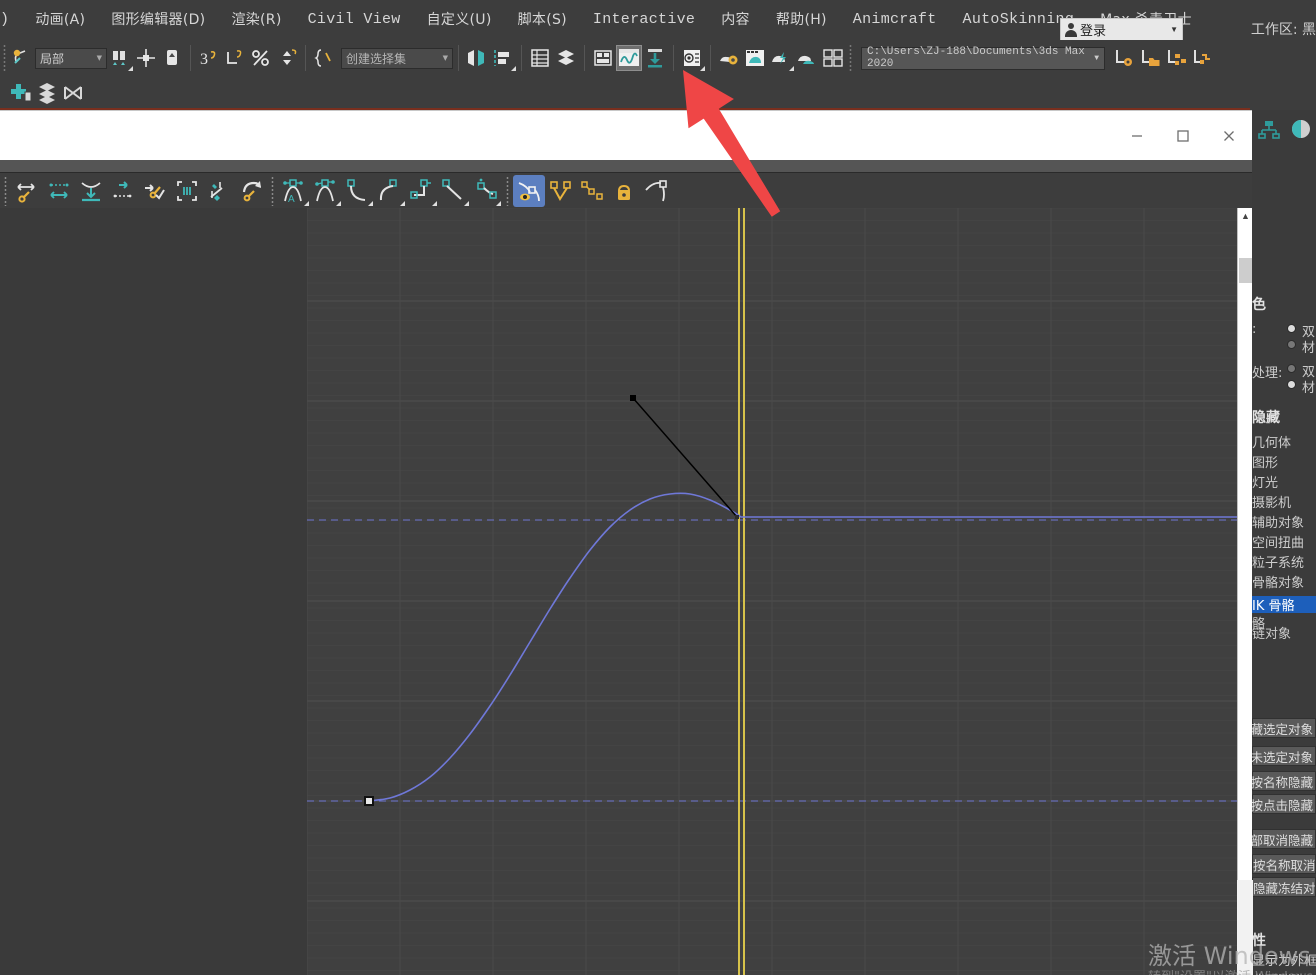 The image size is (1316, 975). I want to click on mesh-objects-icon, so click(73, 93).